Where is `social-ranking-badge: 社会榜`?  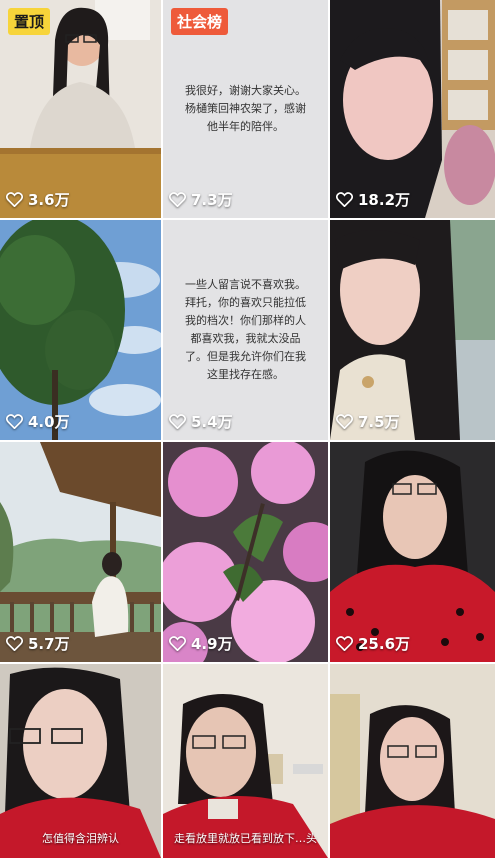 social-ranking-badge: 社会榜 is located at coordinates (200, 21).